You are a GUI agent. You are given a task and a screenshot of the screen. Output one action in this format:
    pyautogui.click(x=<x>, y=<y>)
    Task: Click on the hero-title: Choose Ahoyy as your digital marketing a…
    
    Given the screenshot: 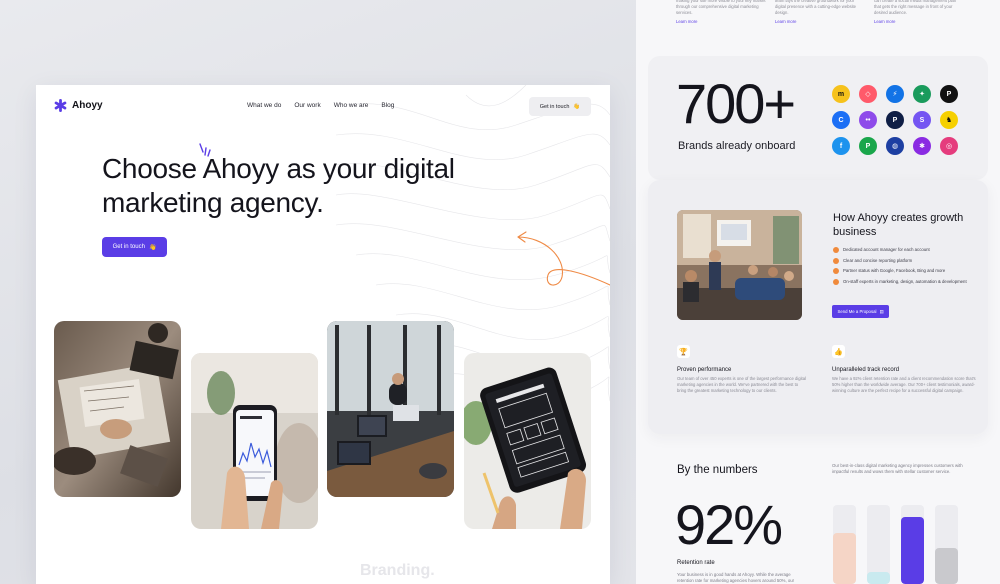 What is the action you would take?
    pyautogui.click(x=278, y=185)
    